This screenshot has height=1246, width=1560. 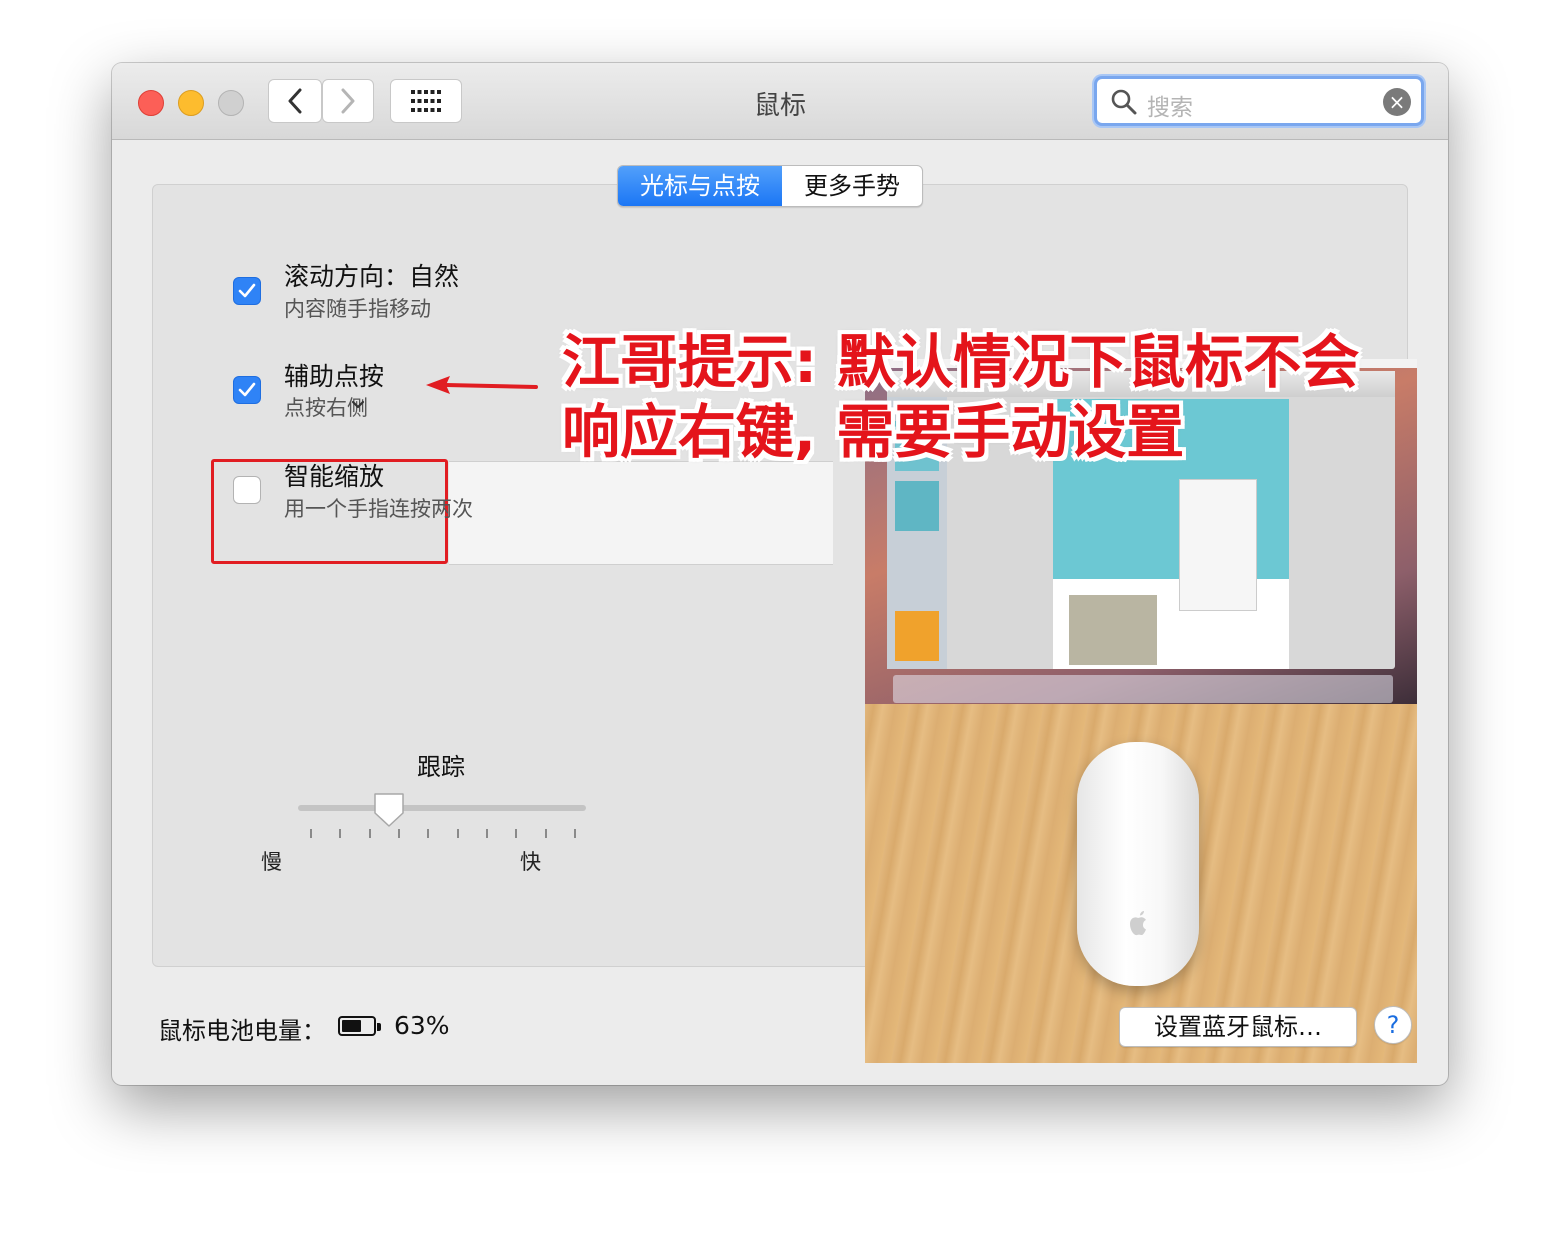 What do you see at coordinates (482, 385) in the screenshot?
I see `annotation-arrow-icon` at bounding box center [482, 385].